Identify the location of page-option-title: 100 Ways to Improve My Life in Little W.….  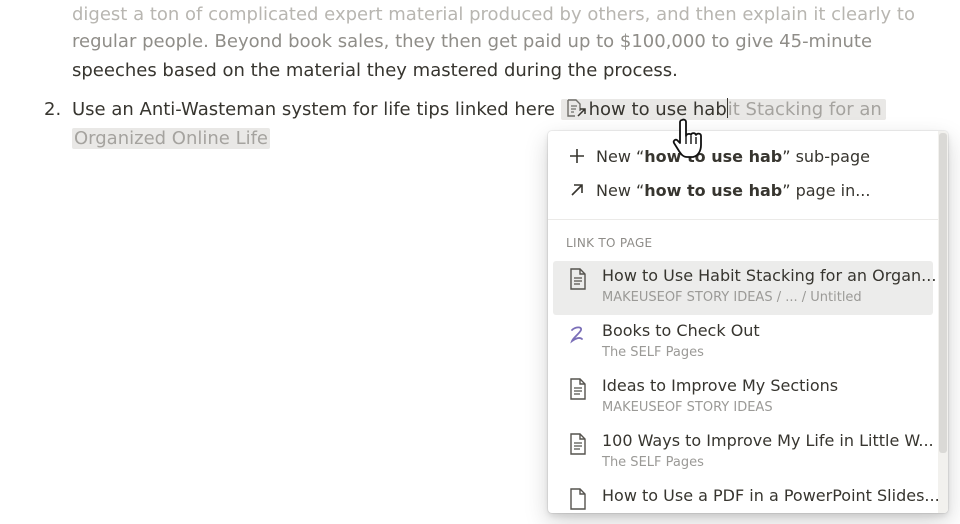
(768, 440).